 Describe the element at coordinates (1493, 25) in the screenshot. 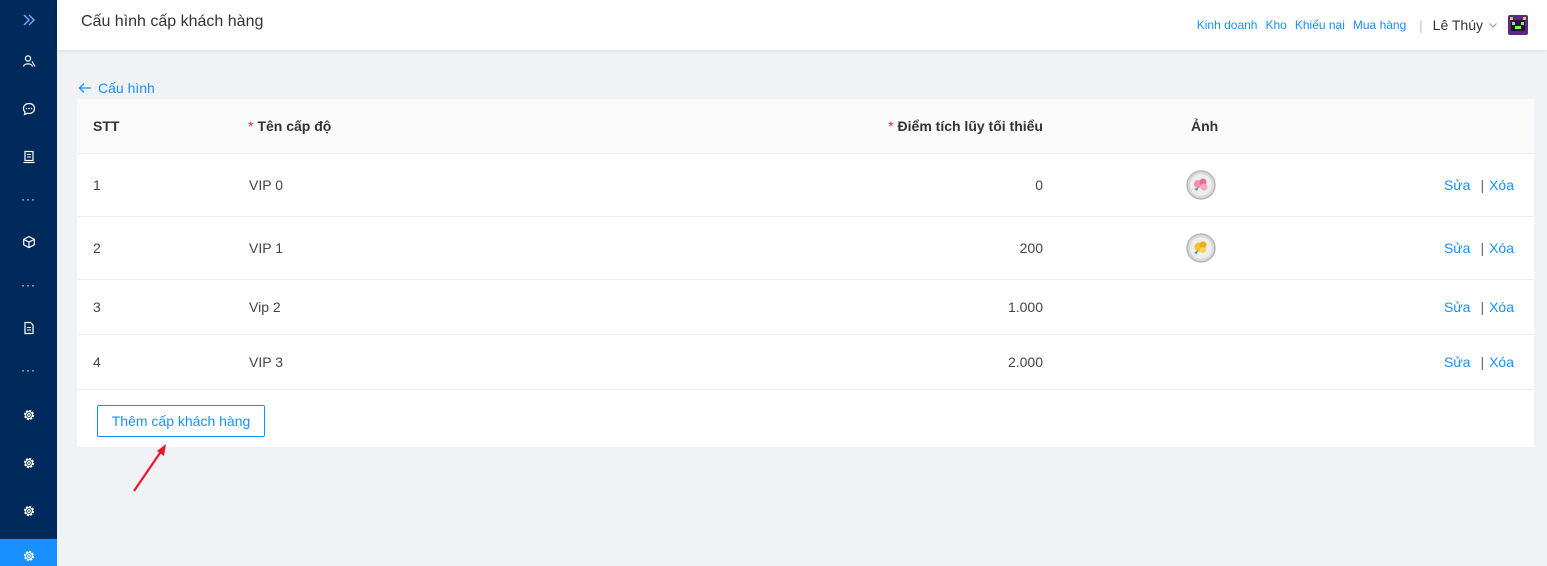

I see `chevron-down-icon` at that location.